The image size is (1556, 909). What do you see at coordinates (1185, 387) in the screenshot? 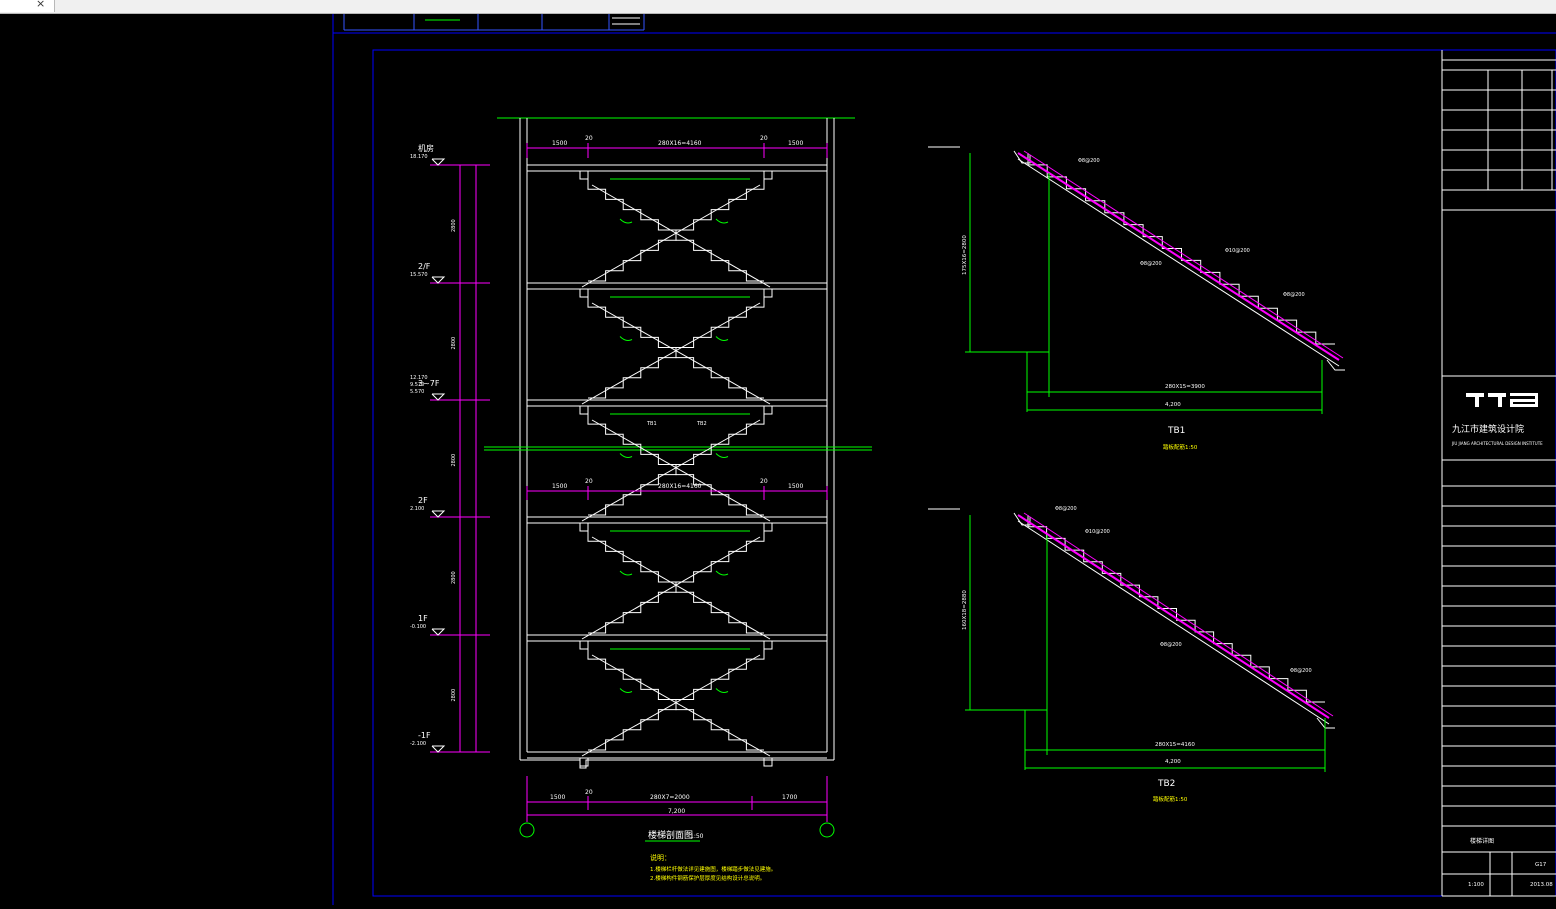
I see `tb1-run-dim: 280X15=3900` at bounding box center [1185, 387].